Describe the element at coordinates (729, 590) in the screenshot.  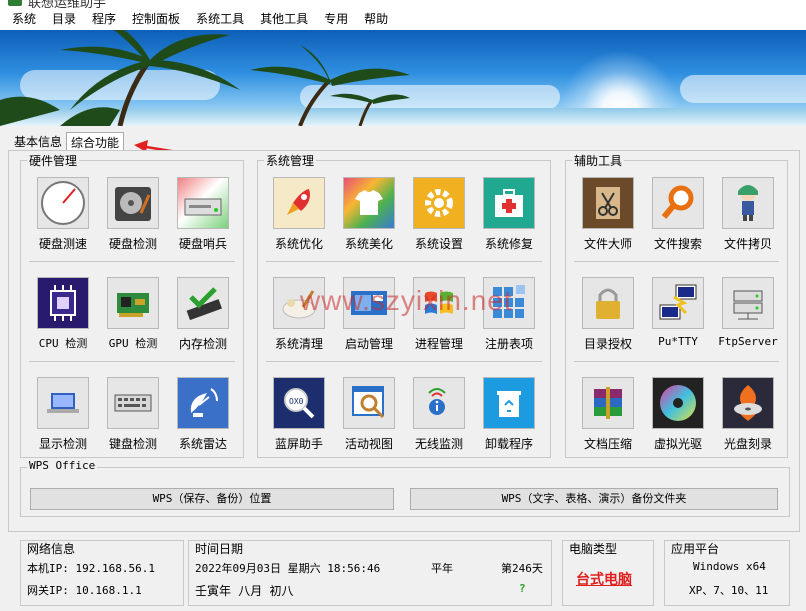
I see `platform-line2: XP、7、10、11` at that location.